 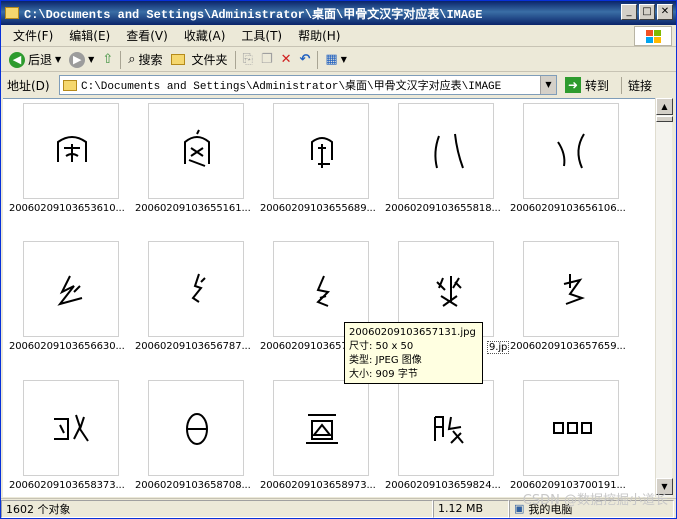 What do you see at coordinates (147, 35) in the screenshot?
I see `menu-view: 查看(V)` at bounding box center [147, 35].